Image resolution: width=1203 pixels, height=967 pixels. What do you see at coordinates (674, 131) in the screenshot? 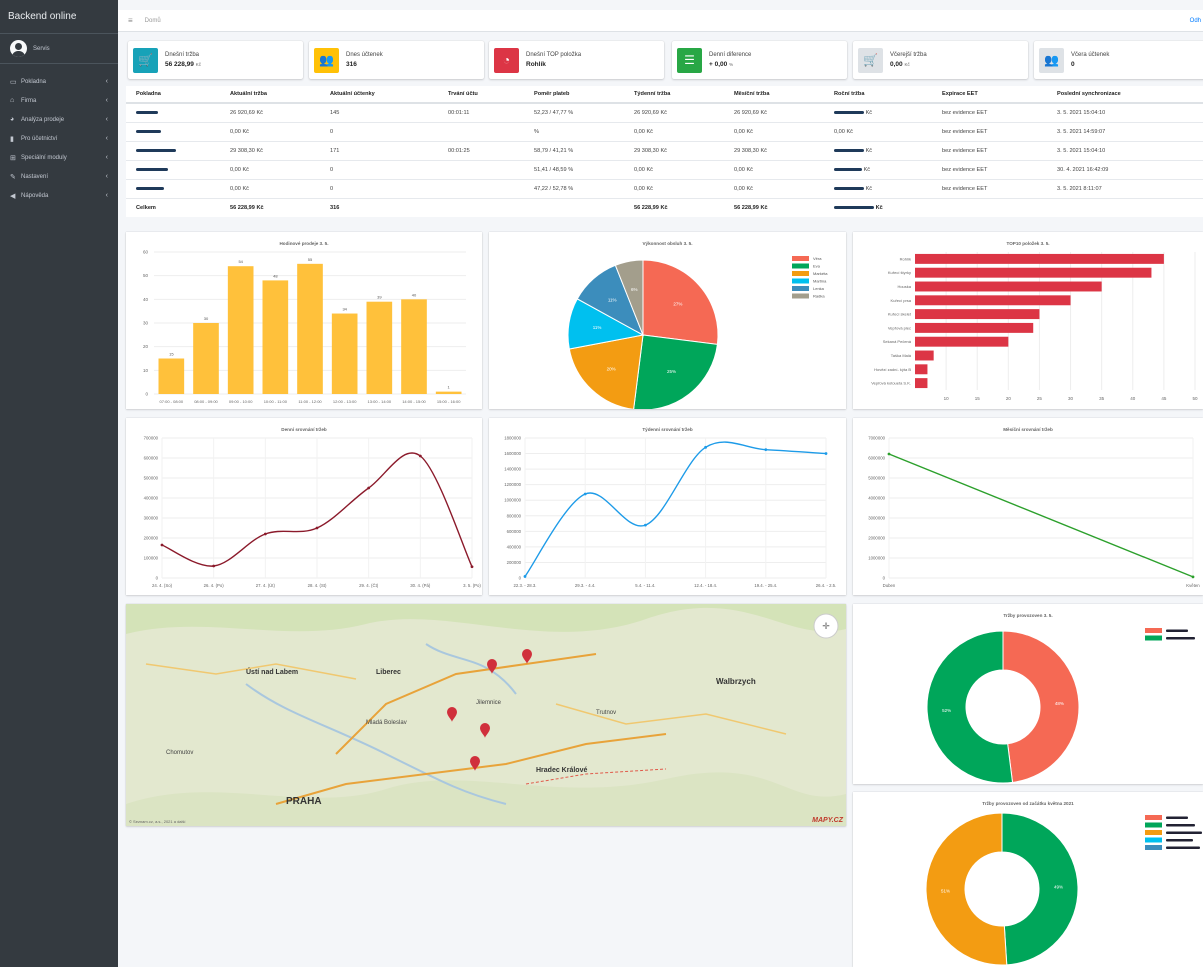
I see `table-cell: 0,00 Kč` at bounding box center [674, 131].